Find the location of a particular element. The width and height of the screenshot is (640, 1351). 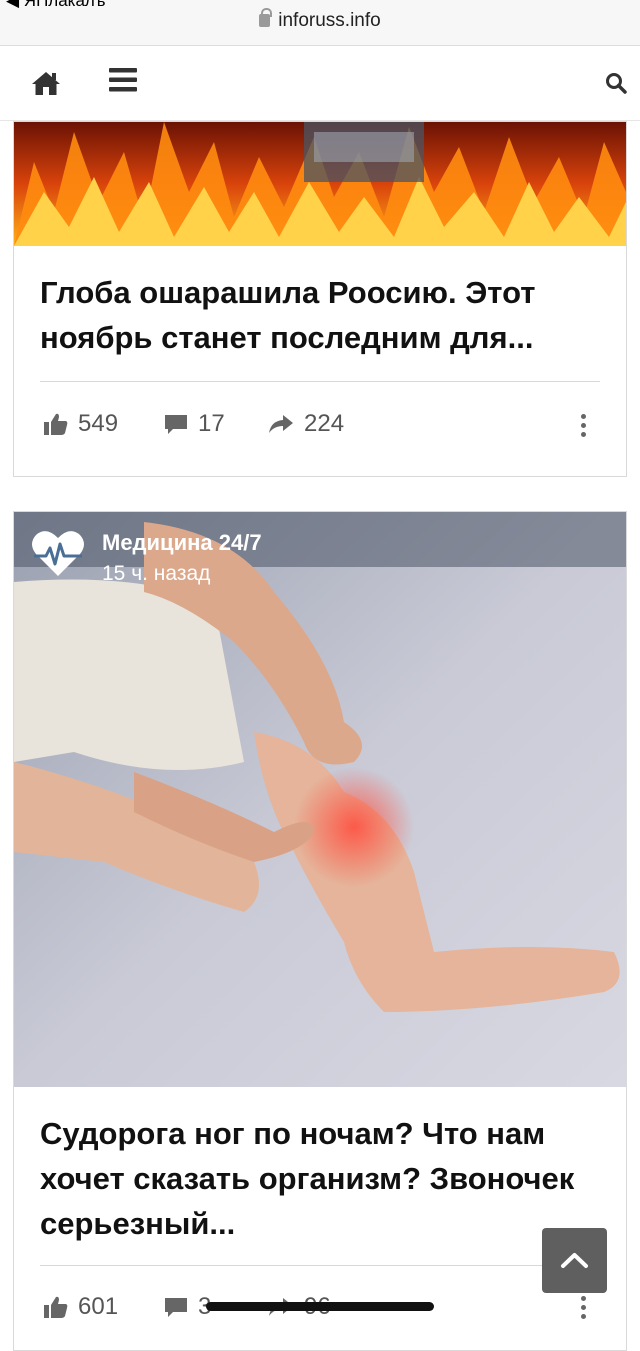

likes-stat: 549 is located at coordinates (81, 424).